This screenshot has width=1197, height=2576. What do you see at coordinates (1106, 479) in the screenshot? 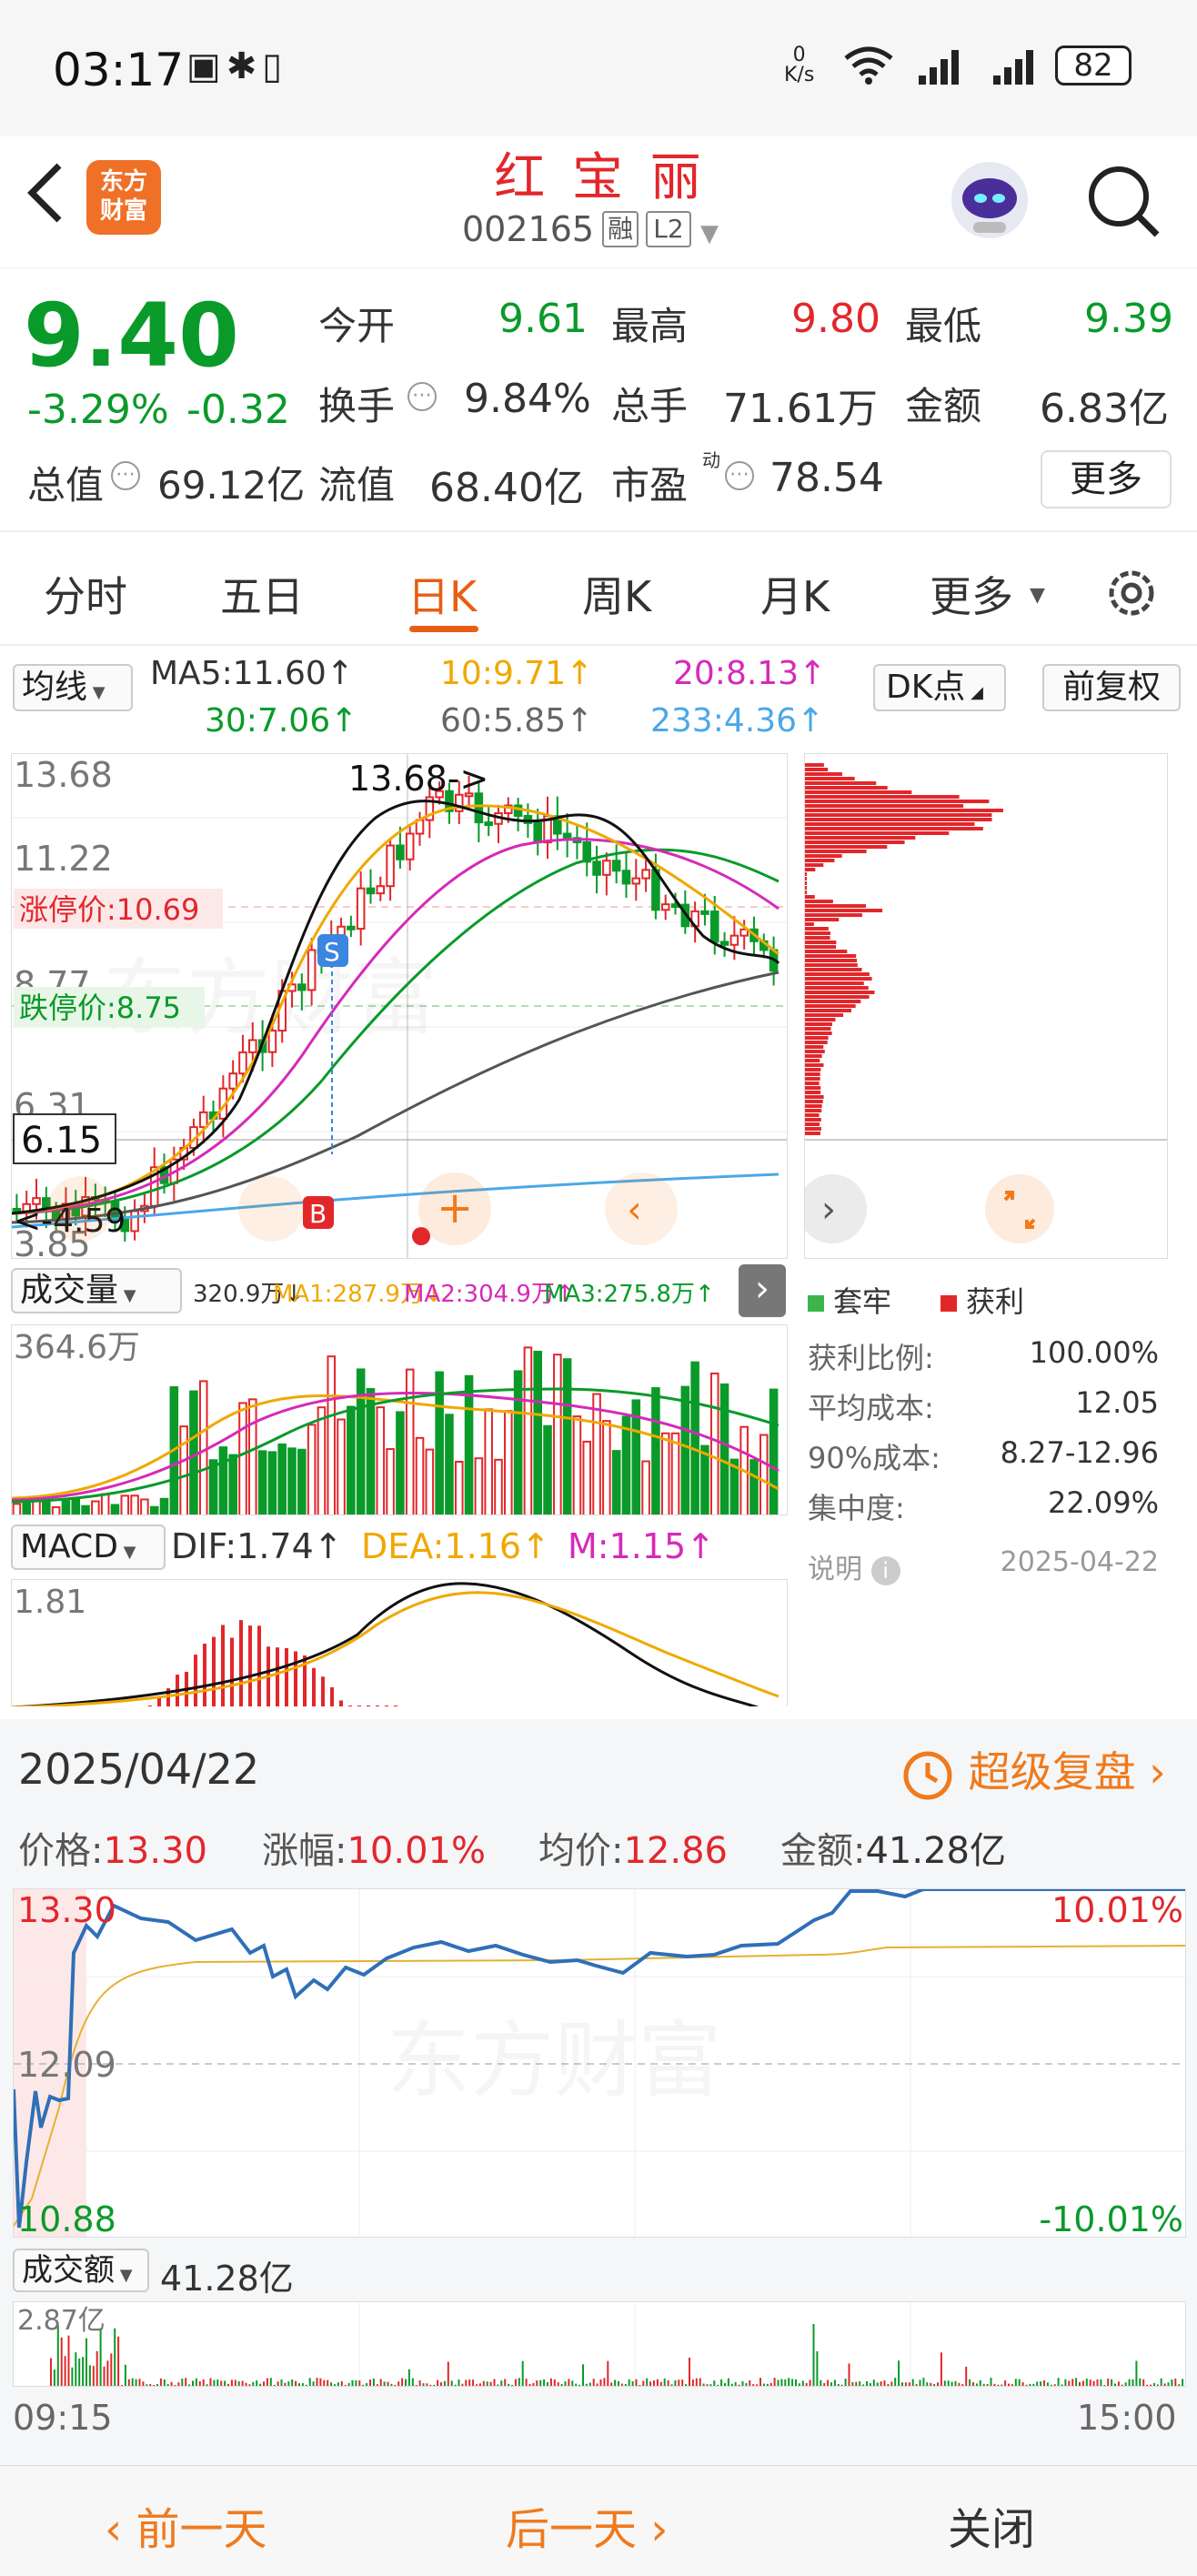
I see `more-button: 更多` at bounding box center [1106, 479].